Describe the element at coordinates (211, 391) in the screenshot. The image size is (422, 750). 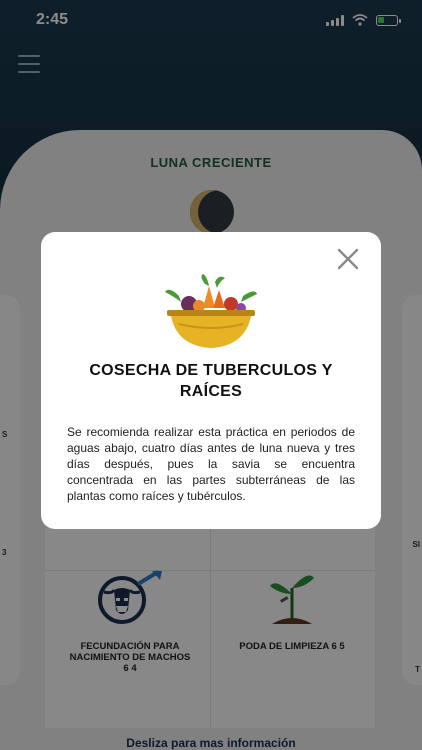
I see `dialog-title-line: RAÍCES` at that location.